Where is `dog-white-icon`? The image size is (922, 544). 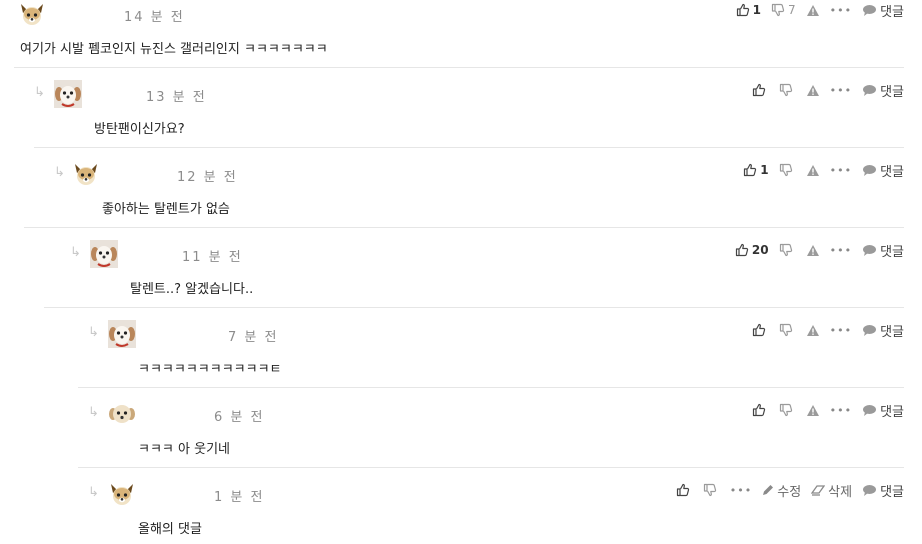 dog-white-icon is located at coordinates (122, 334).